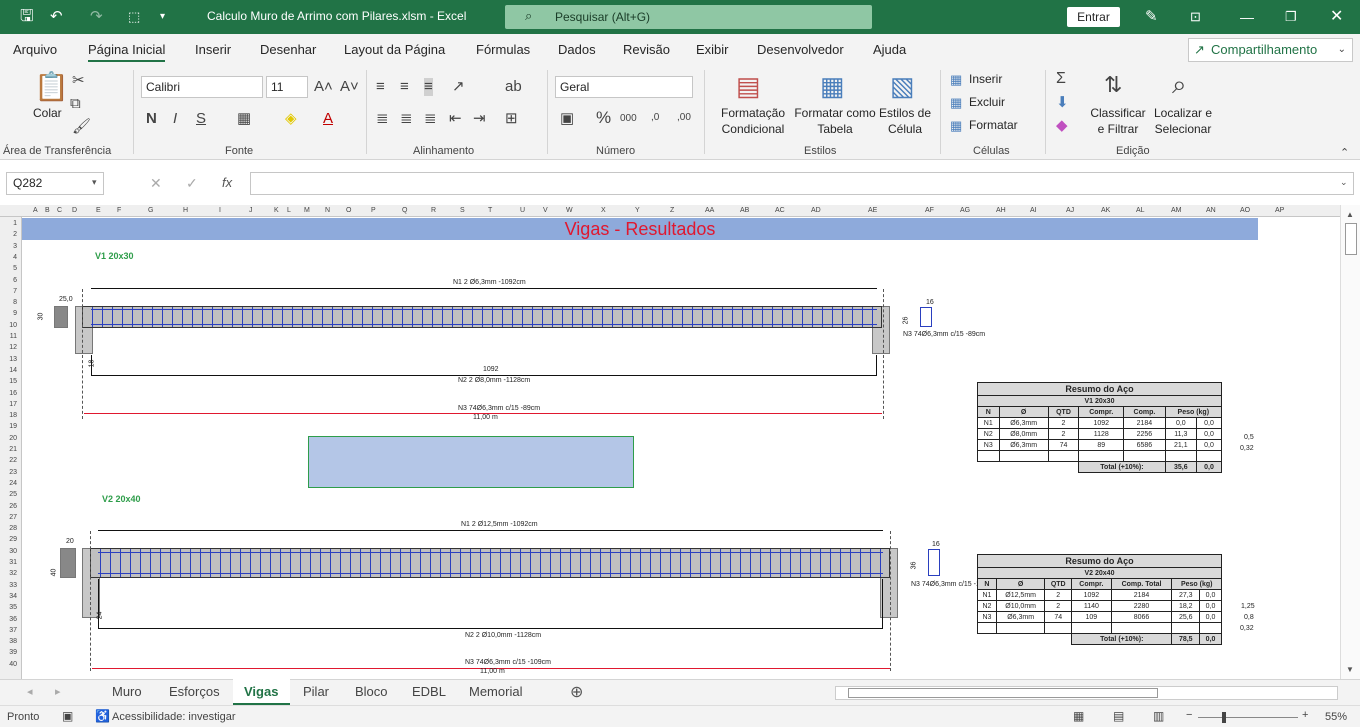 Image resolution: width=1360 pixels, height=727 pixels. Describe the element at coordinates (1118, 121) in the screenshot. I see `sort-filter-button: Classificar e Filtrar` at that location.